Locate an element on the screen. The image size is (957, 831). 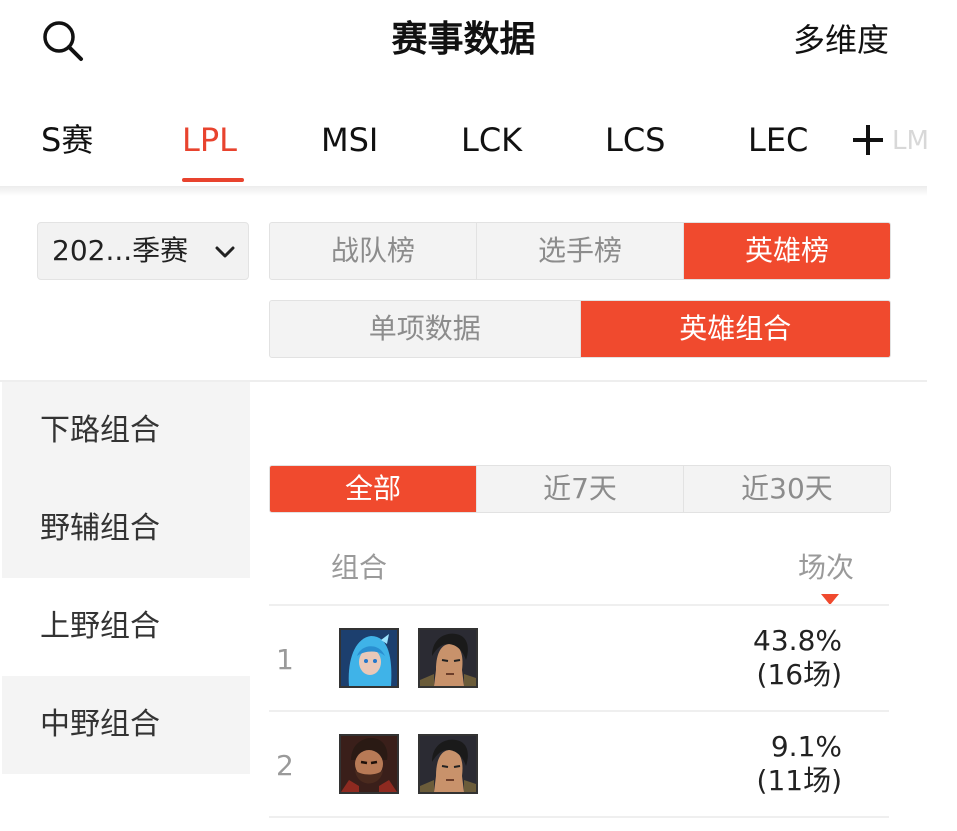
tab-hero-combo: 英雄组合 is located at coordinates (735, 329).